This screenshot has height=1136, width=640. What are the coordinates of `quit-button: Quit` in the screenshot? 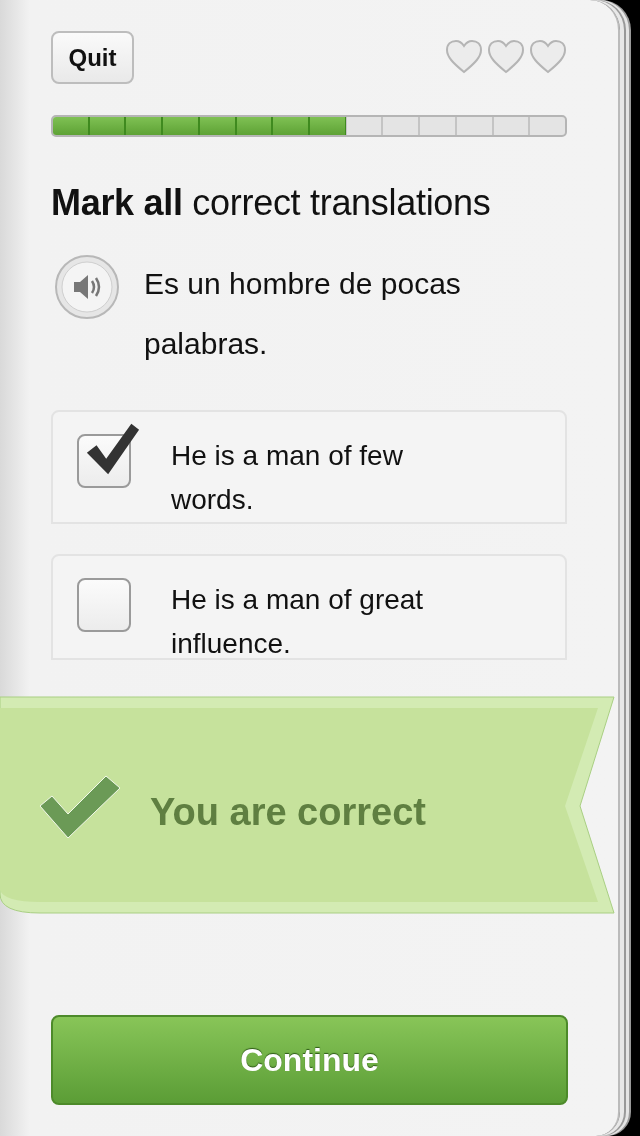 It's located at (92, 57).